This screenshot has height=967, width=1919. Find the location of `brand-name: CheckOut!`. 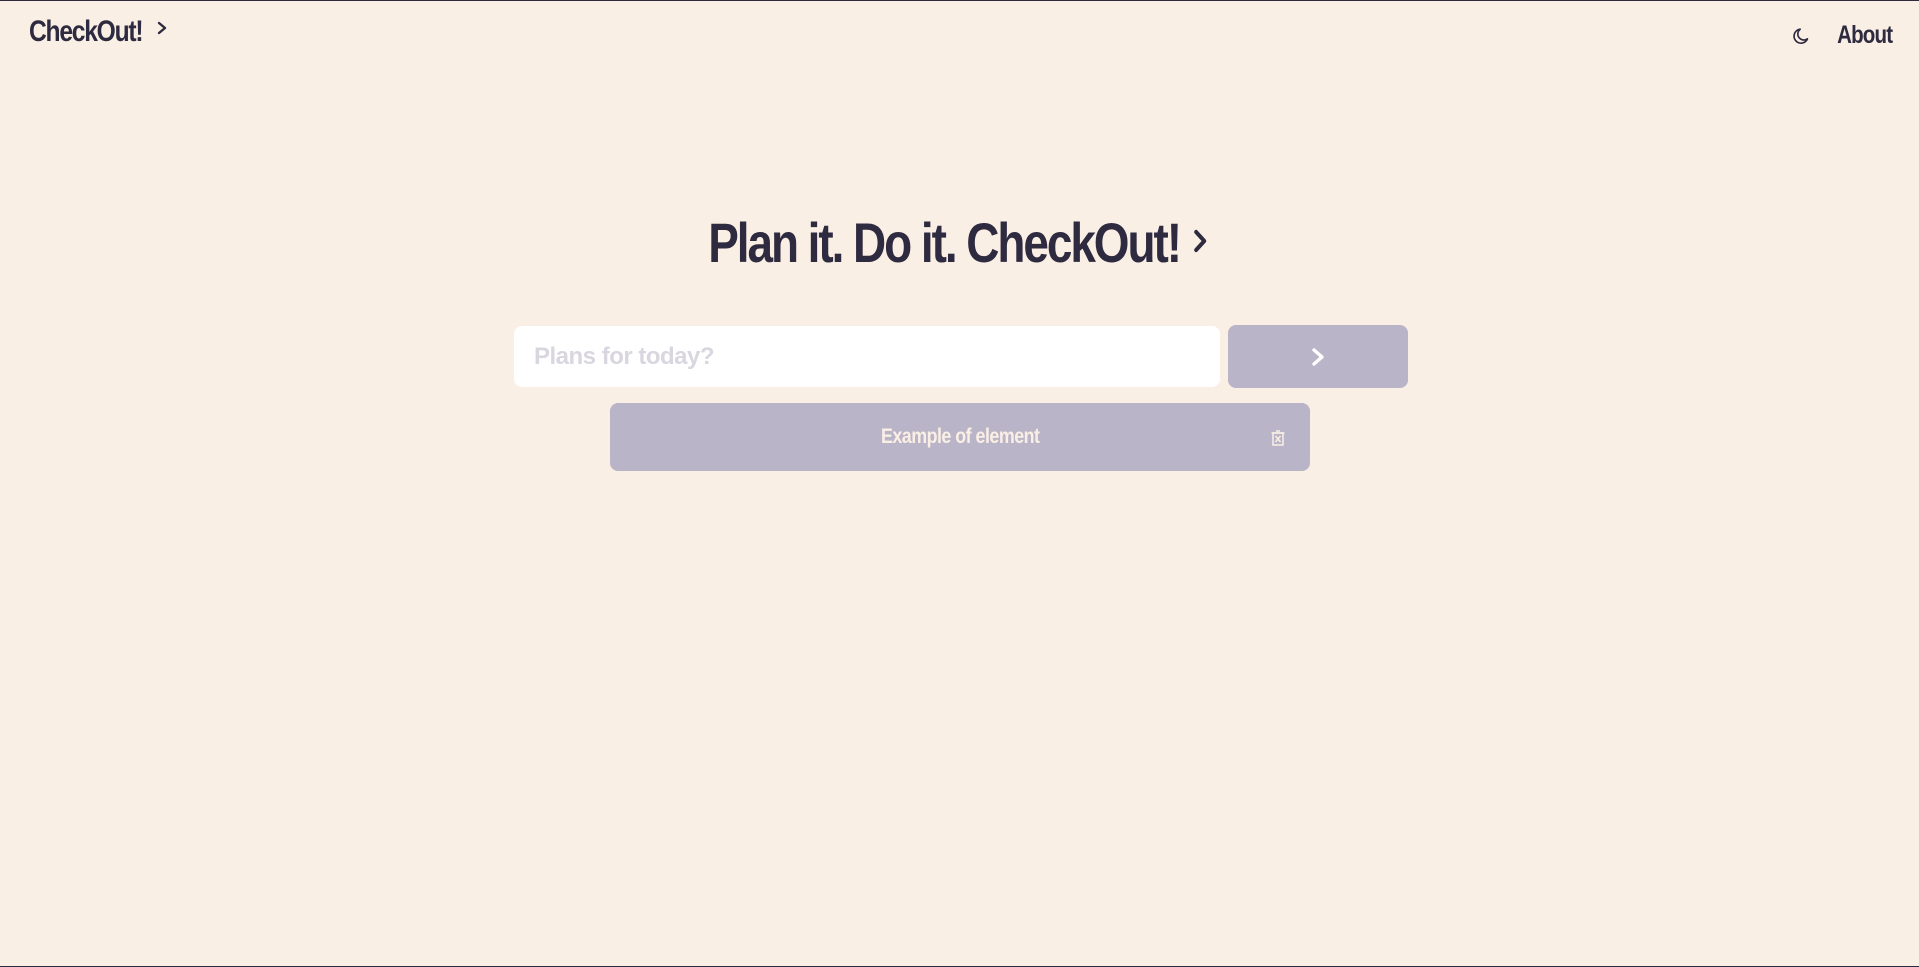

brand-name: CheckOut! is located at coordinates (86, 31).